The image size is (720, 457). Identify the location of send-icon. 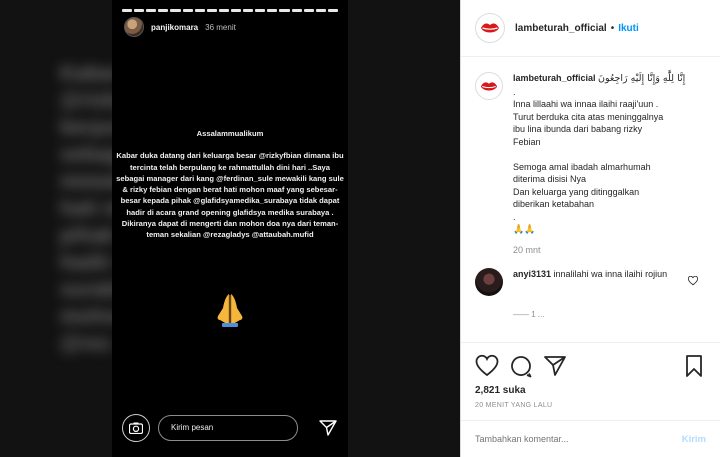
(328, 428).